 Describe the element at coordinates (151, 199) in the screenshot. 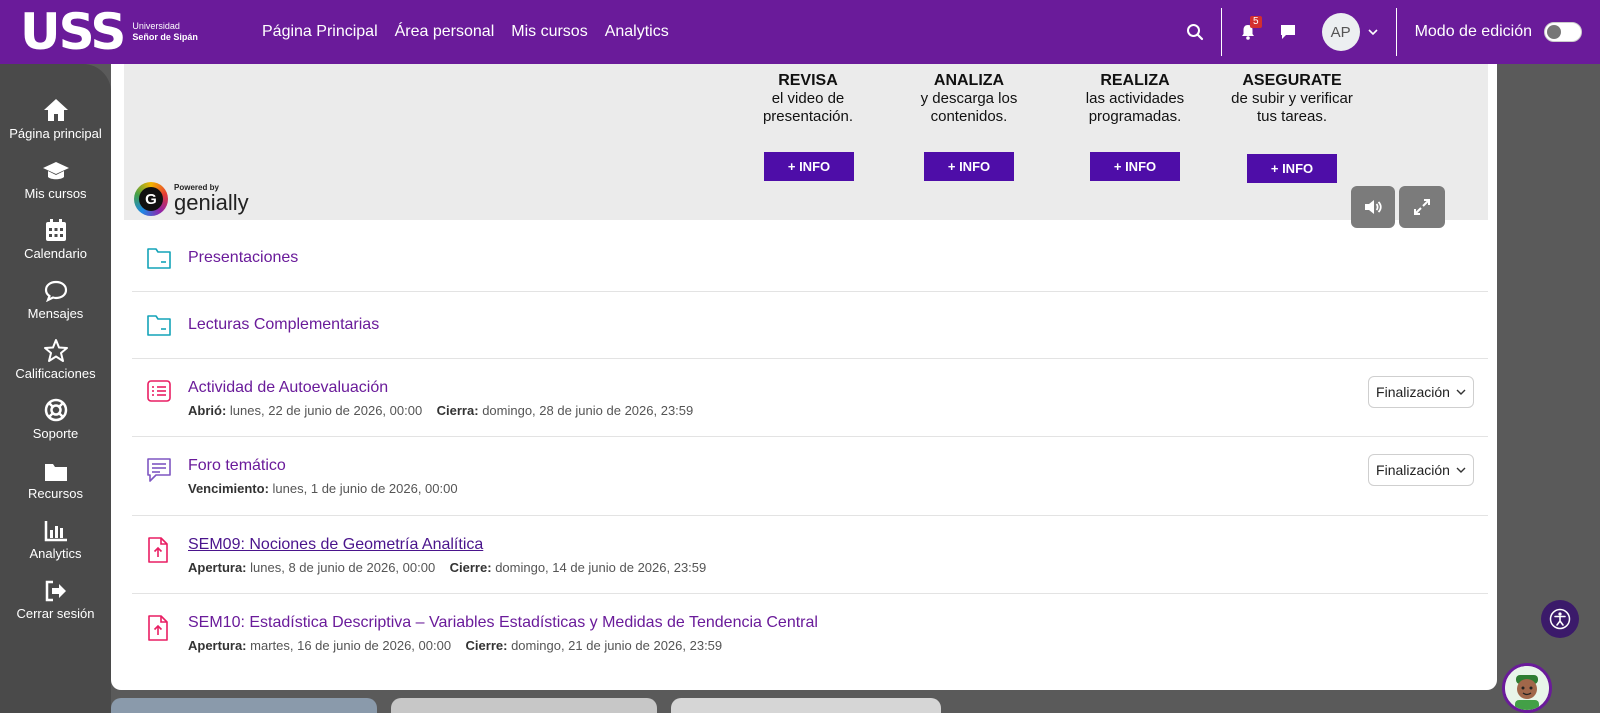

I see `genially-logo-icon: G` at that location.